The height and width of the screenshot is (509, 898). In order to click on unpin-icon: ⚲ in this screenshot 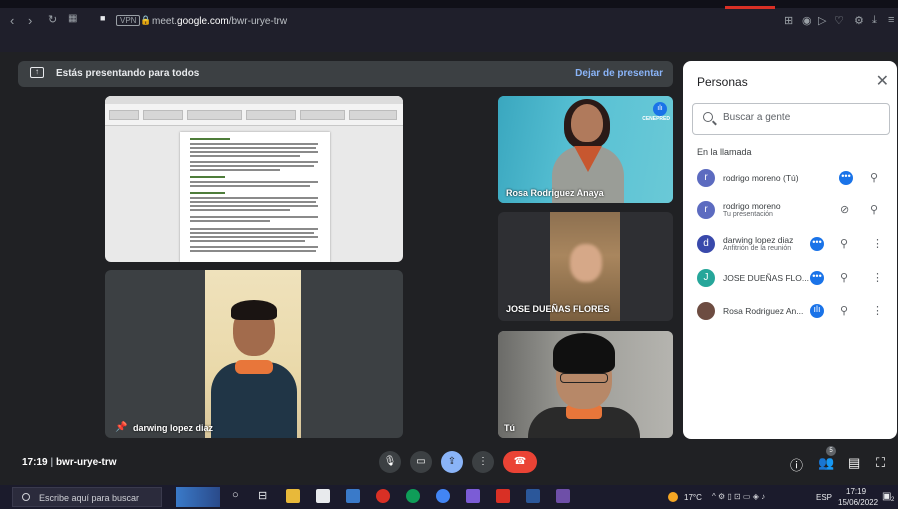, I will do `click(874, 209)`.